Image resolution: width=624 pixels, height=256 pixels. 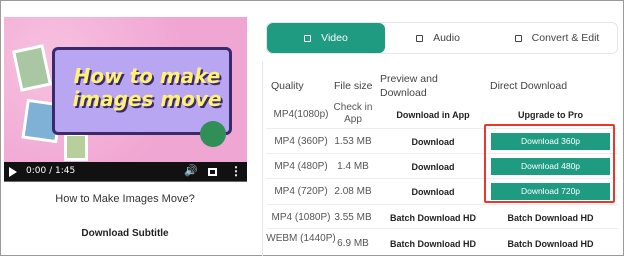 What do you see at coordinates (213, 134) in the screenshot?
I see `badge-icon` at bounding box center [213, 134].